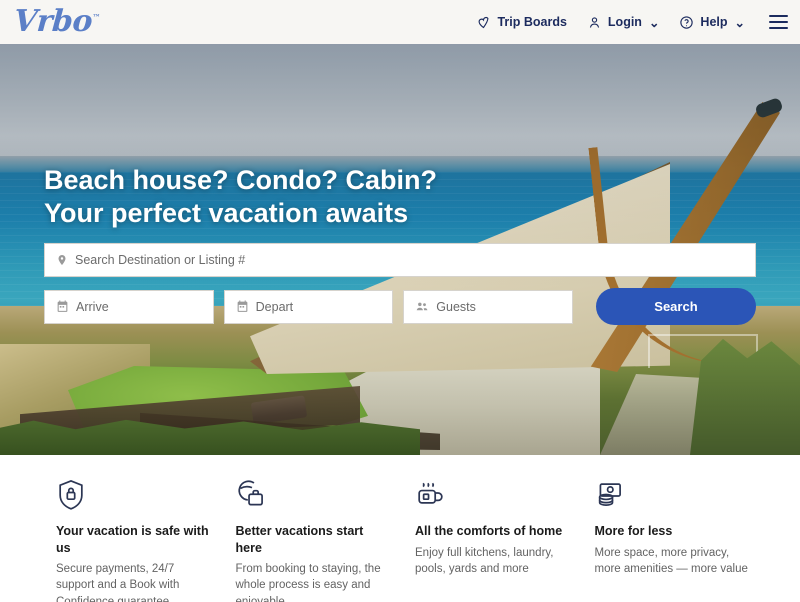 The width and height of the screenshot is (800, 602). I want to click on nav-help: Help ⌄, so click(712, 22).